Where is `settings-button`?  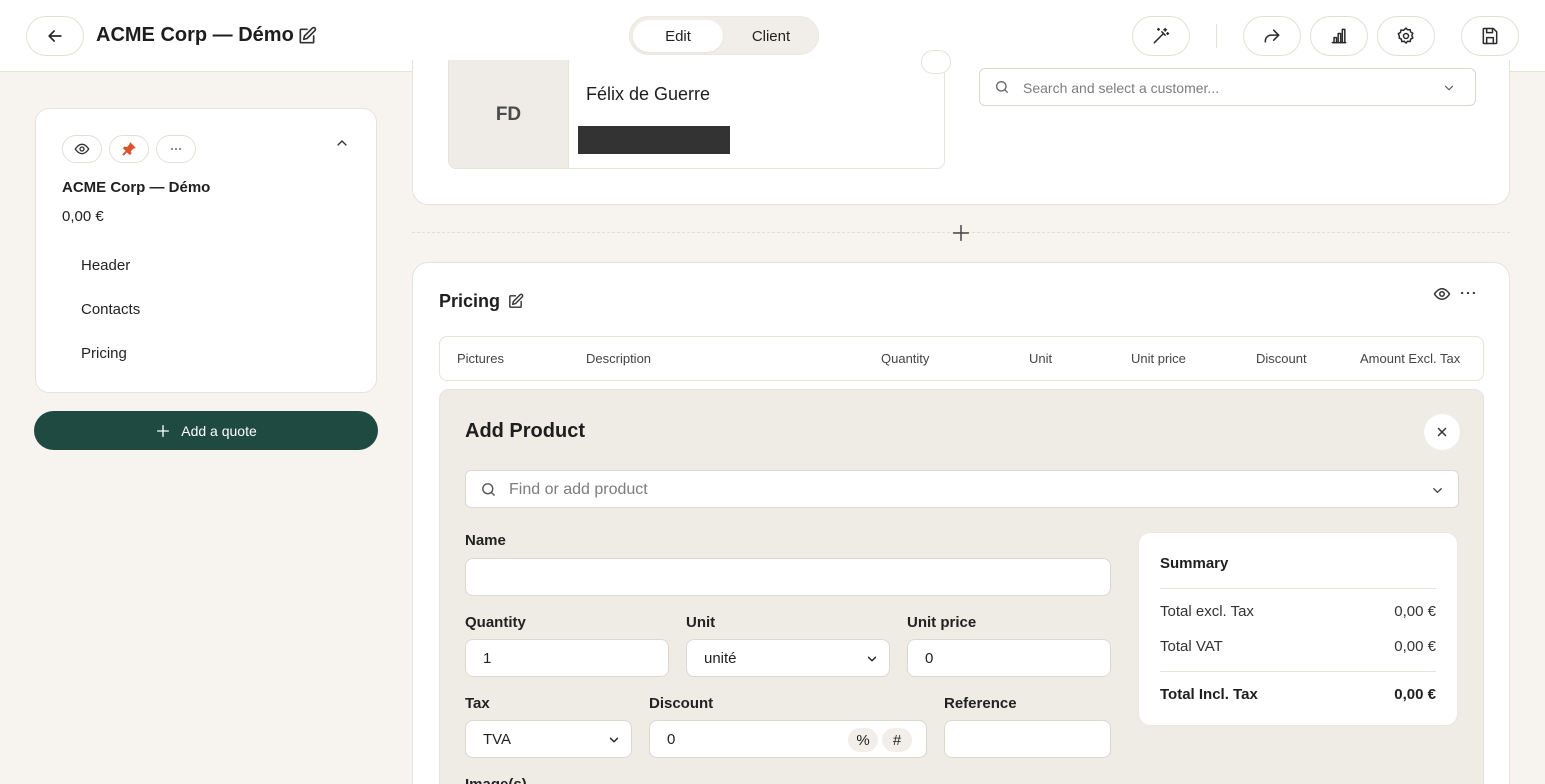
settings-button is located at coordinates (1406, 36).